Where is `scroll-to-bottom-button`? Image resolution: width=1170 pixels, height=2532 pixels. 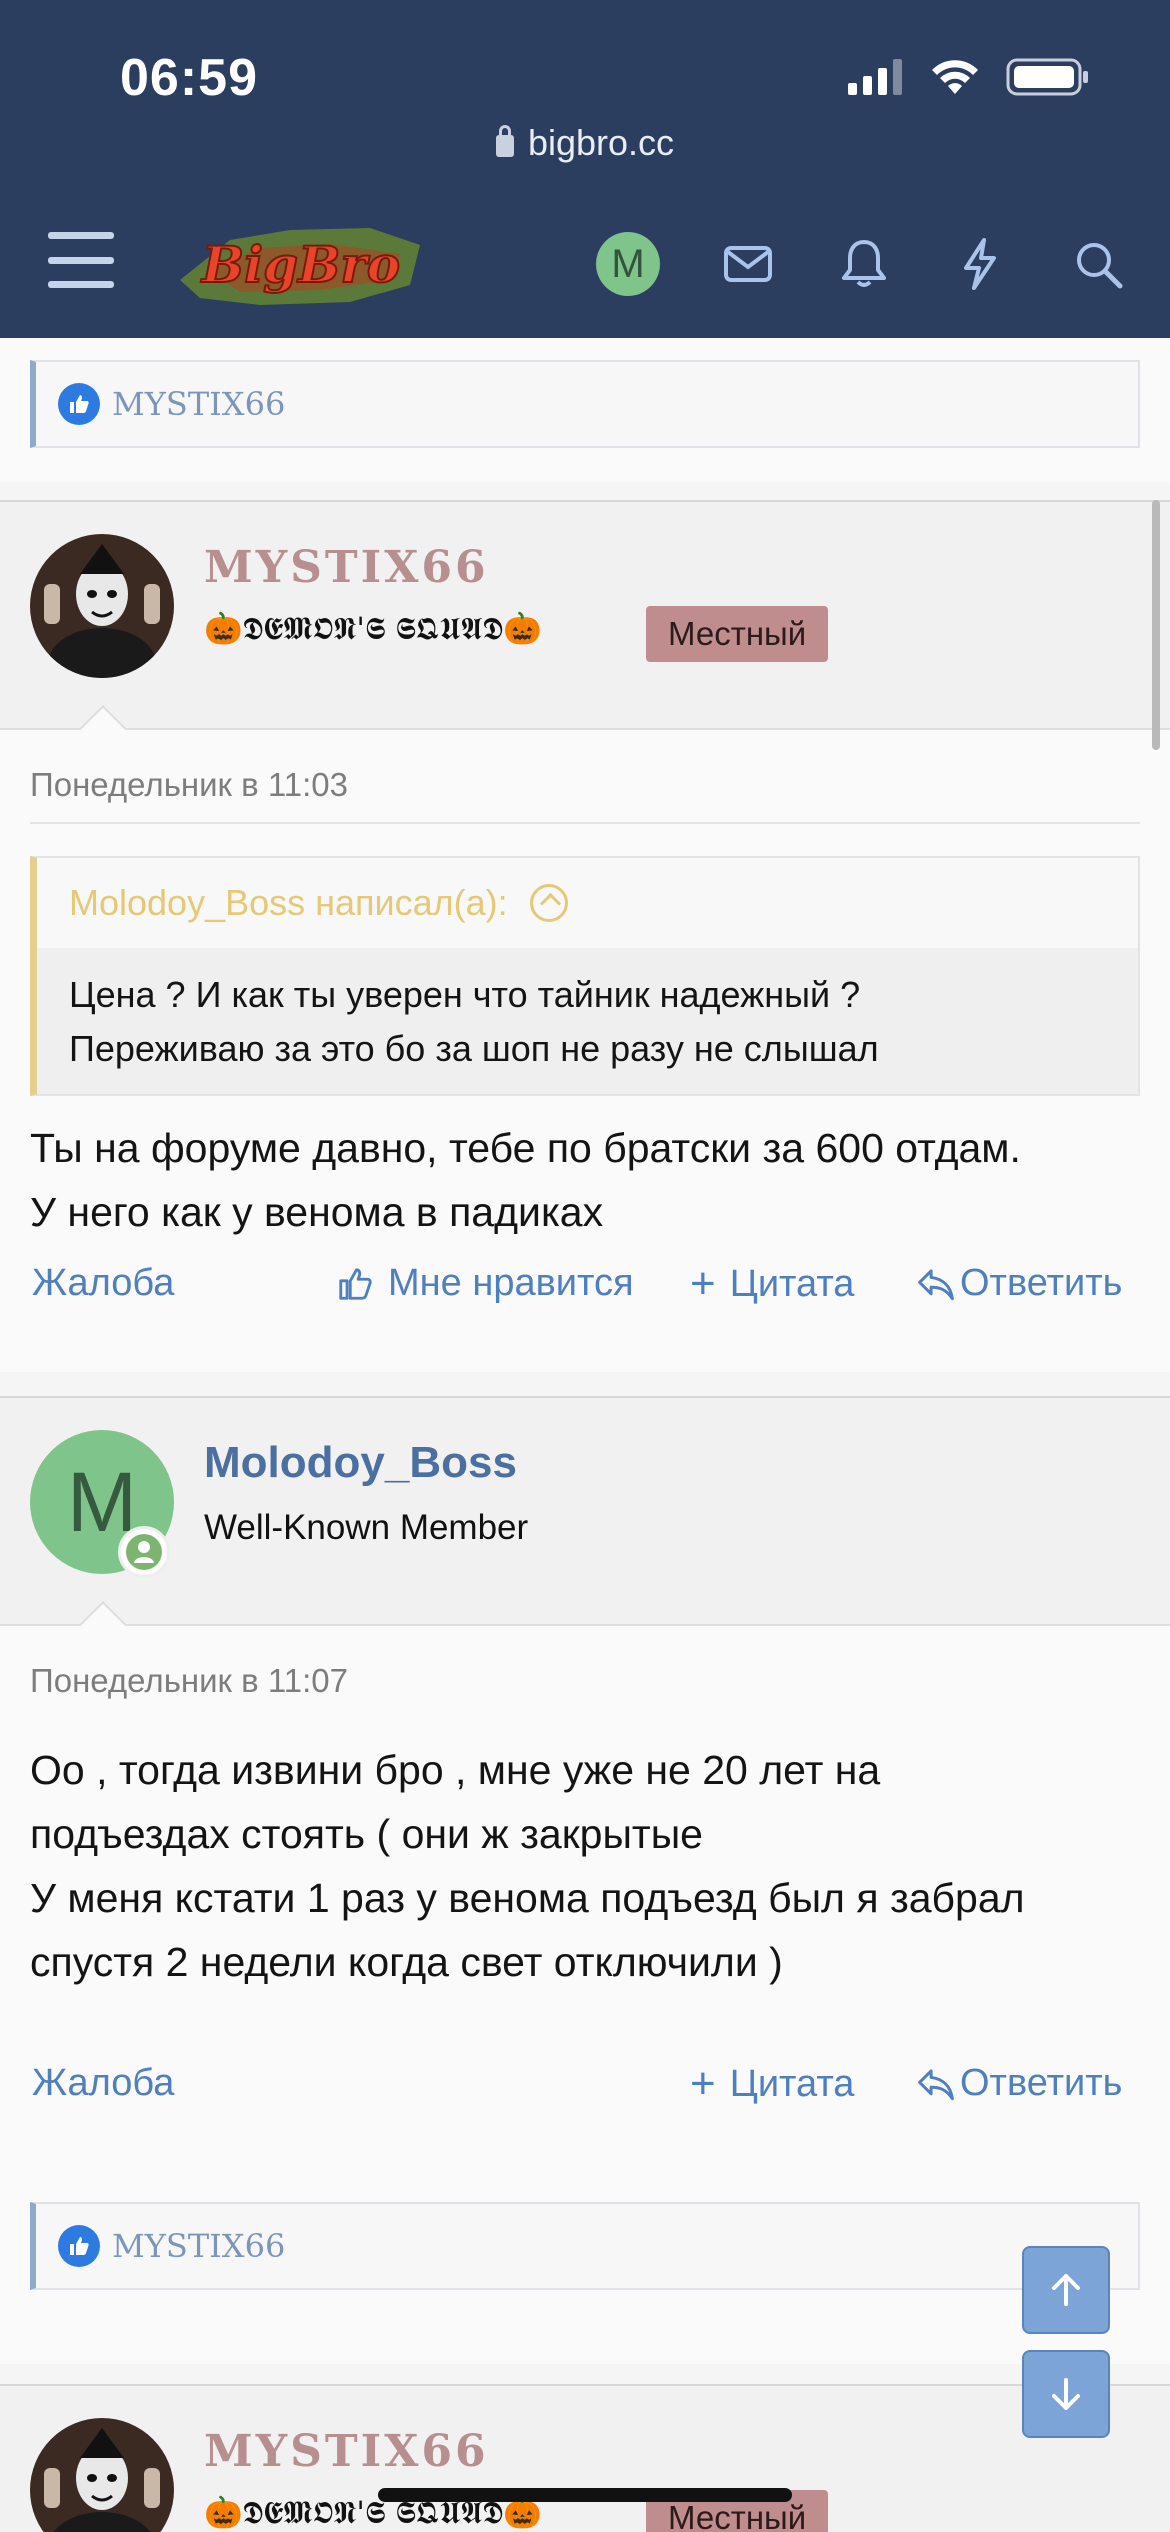
scroll-to-bottom-button is located at coordinates (1066, 2394).